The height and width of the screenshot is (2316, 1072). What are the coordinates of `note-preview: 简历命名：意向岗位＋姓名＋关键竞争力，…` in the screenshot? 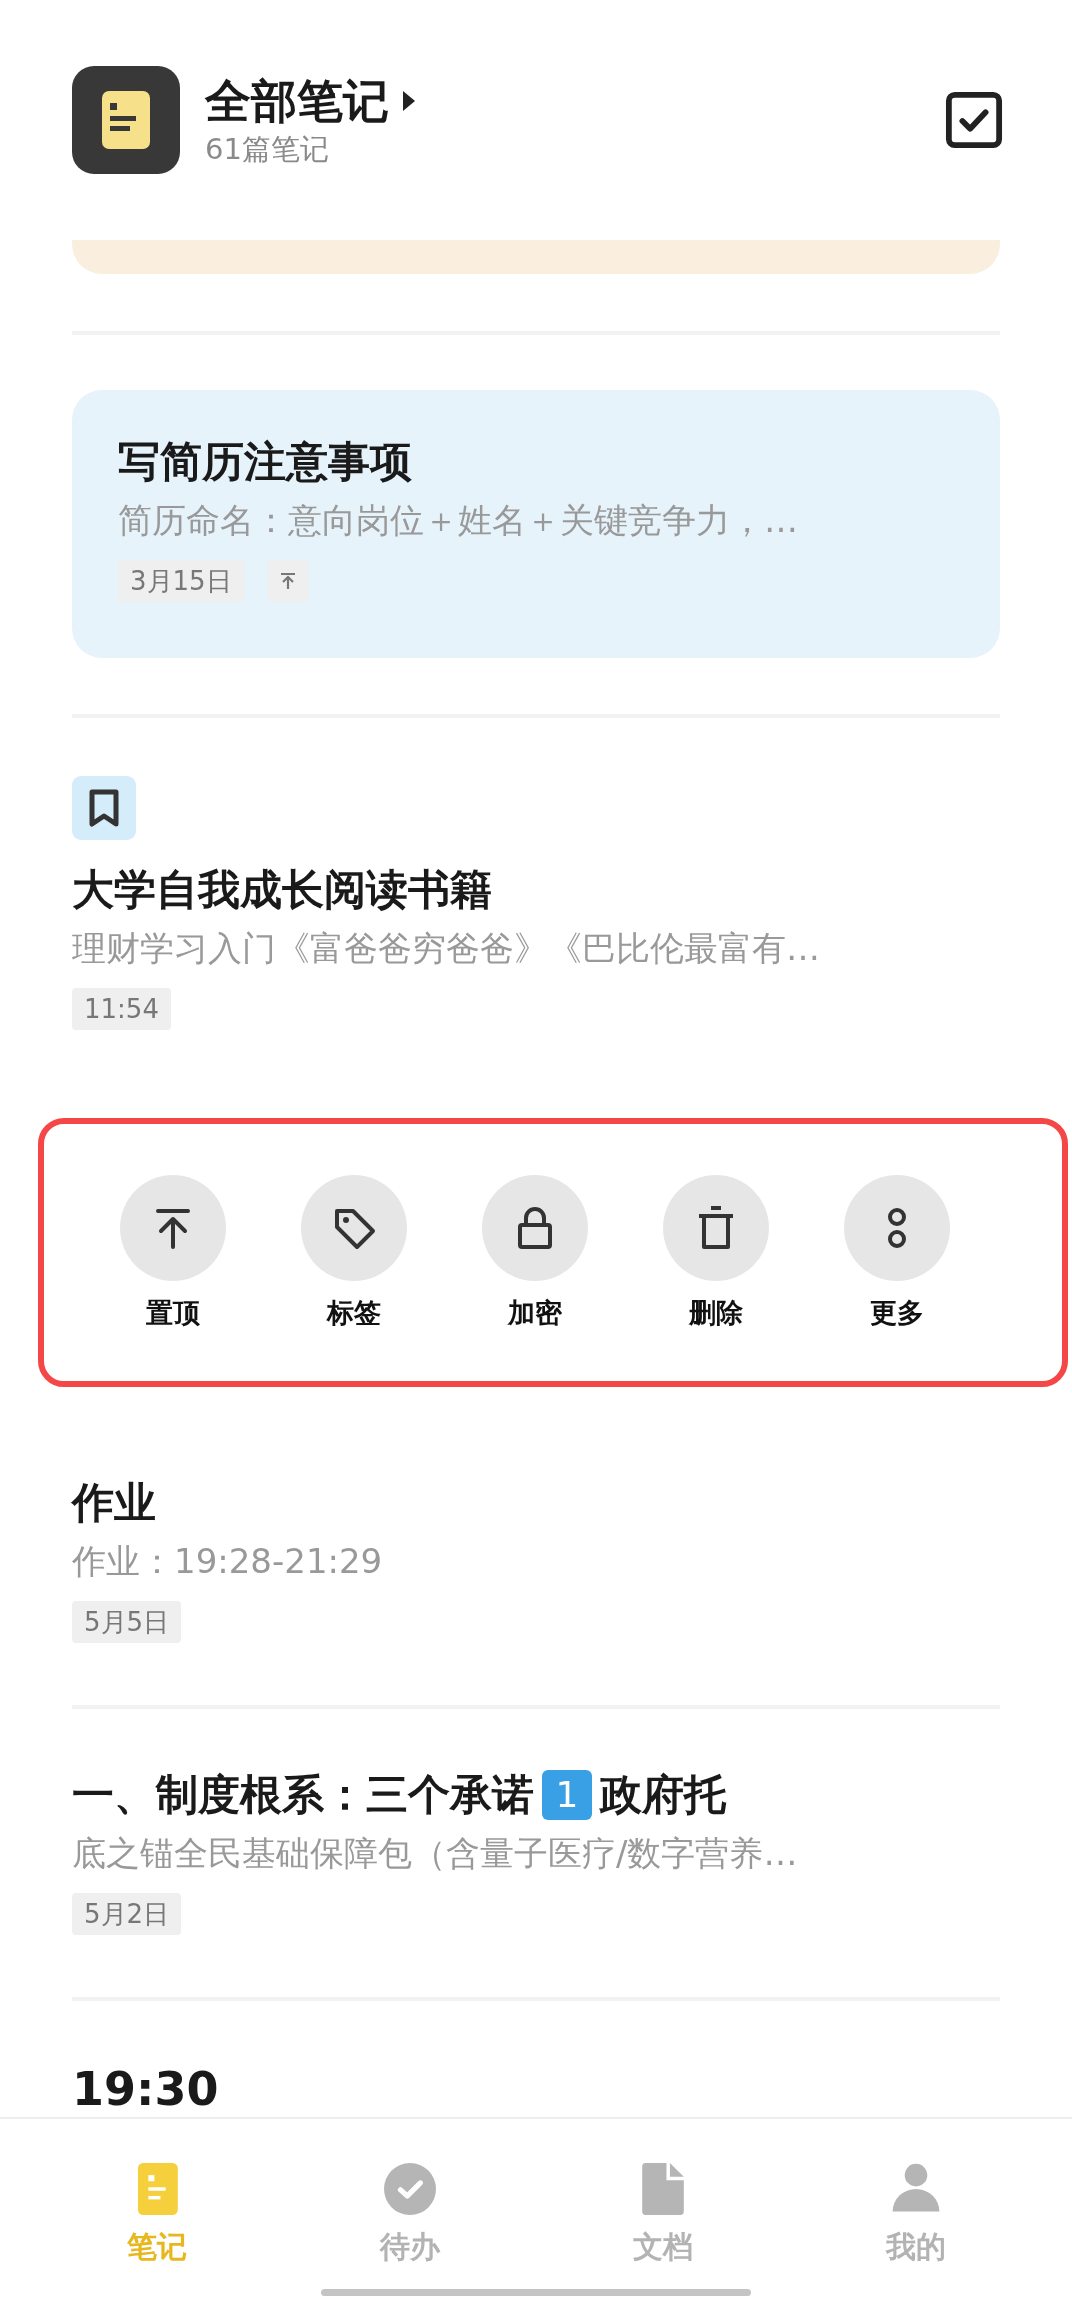 It's located at (458, 521).